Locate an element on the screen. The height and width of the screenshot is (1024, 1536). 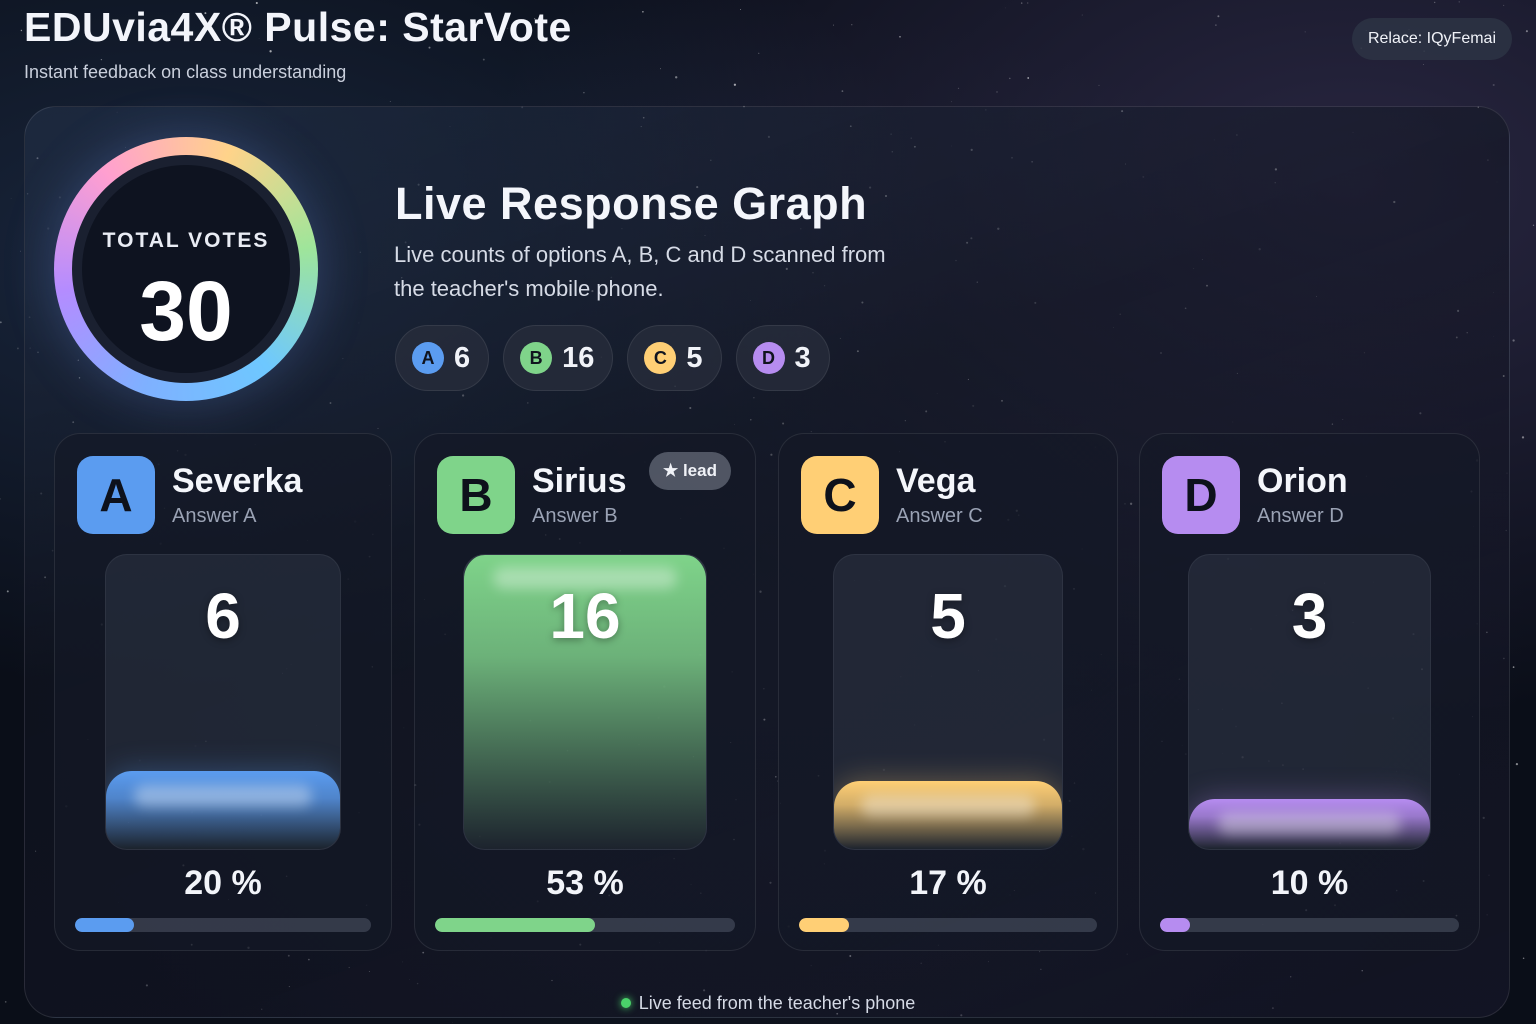
answer-name: Vega is located at coordinates (936, 481).